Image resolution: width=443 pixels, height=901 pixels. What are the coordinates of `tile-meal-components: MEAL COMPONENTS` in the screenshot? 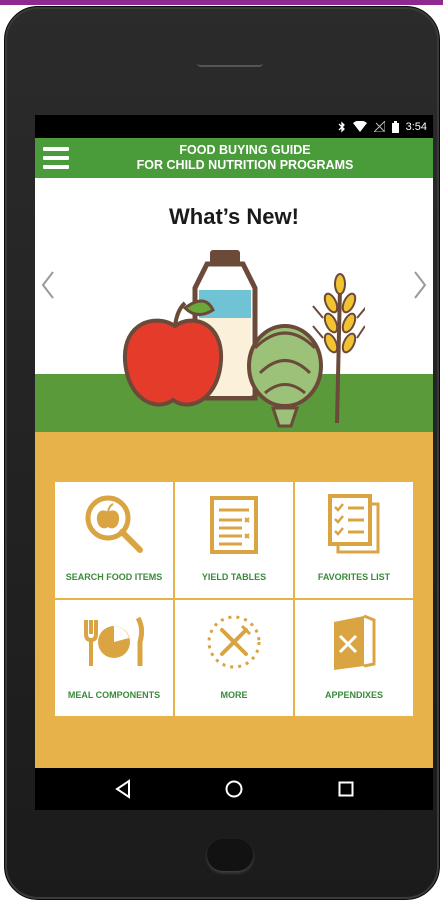 It's located at (114, 658).